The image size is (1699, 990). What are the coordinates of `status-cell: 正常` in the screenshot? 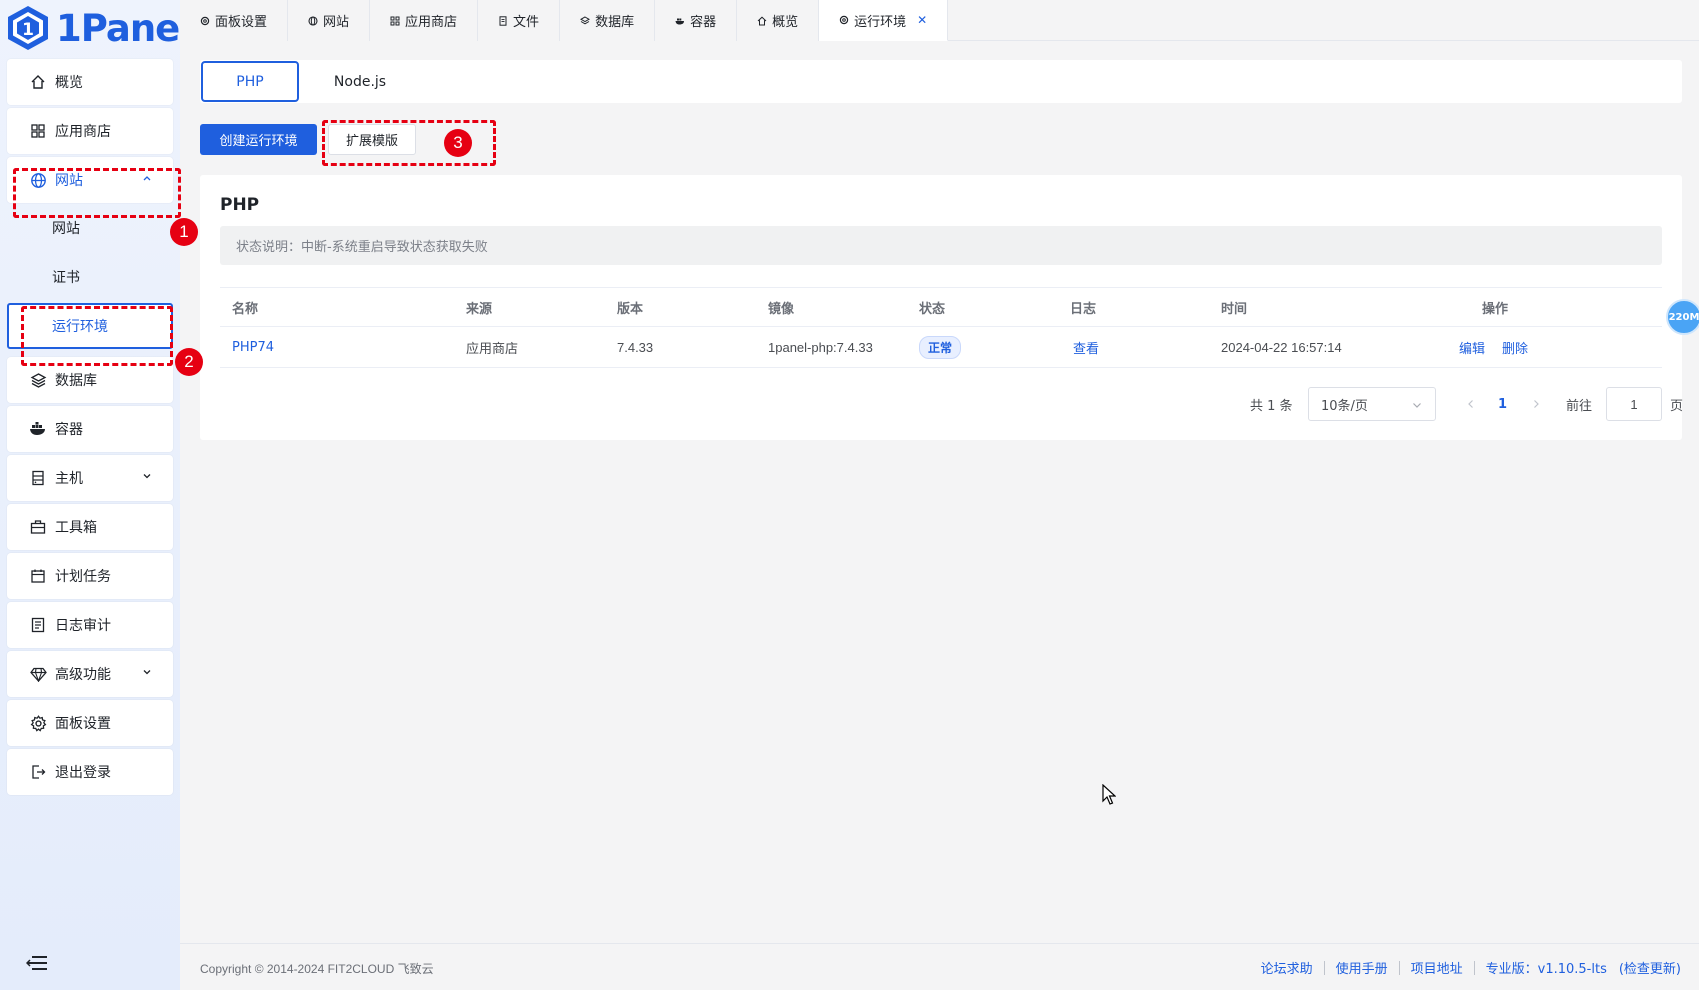 It's located at (940, 347).